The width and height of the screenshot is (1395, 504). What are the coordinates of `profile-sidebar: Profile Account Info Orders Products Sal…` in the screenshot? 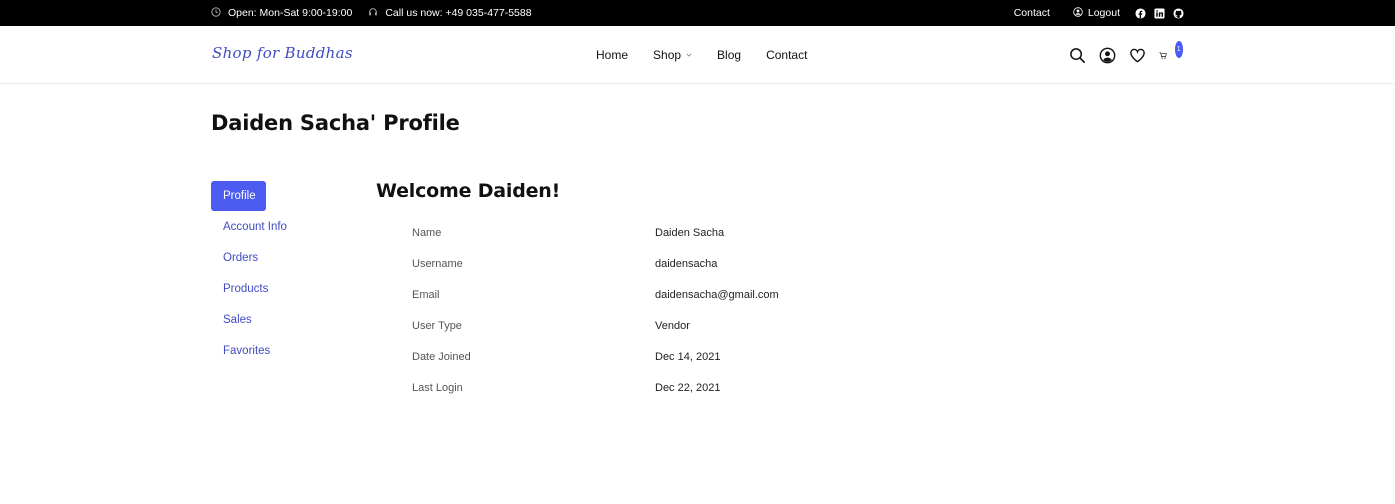 It's located at (286, 274).